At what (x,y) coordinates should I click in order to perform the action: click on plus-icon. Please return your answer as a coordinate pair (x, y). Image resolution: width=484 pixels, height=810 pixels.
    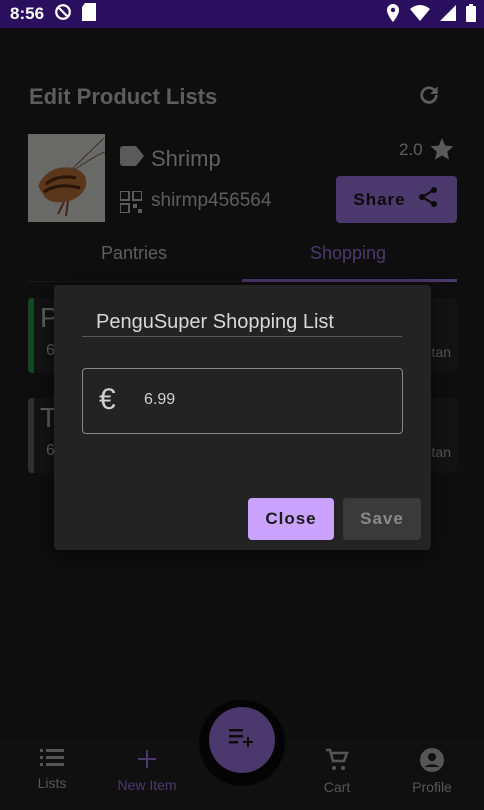
    Looking at the image, I should click on (147, 761).